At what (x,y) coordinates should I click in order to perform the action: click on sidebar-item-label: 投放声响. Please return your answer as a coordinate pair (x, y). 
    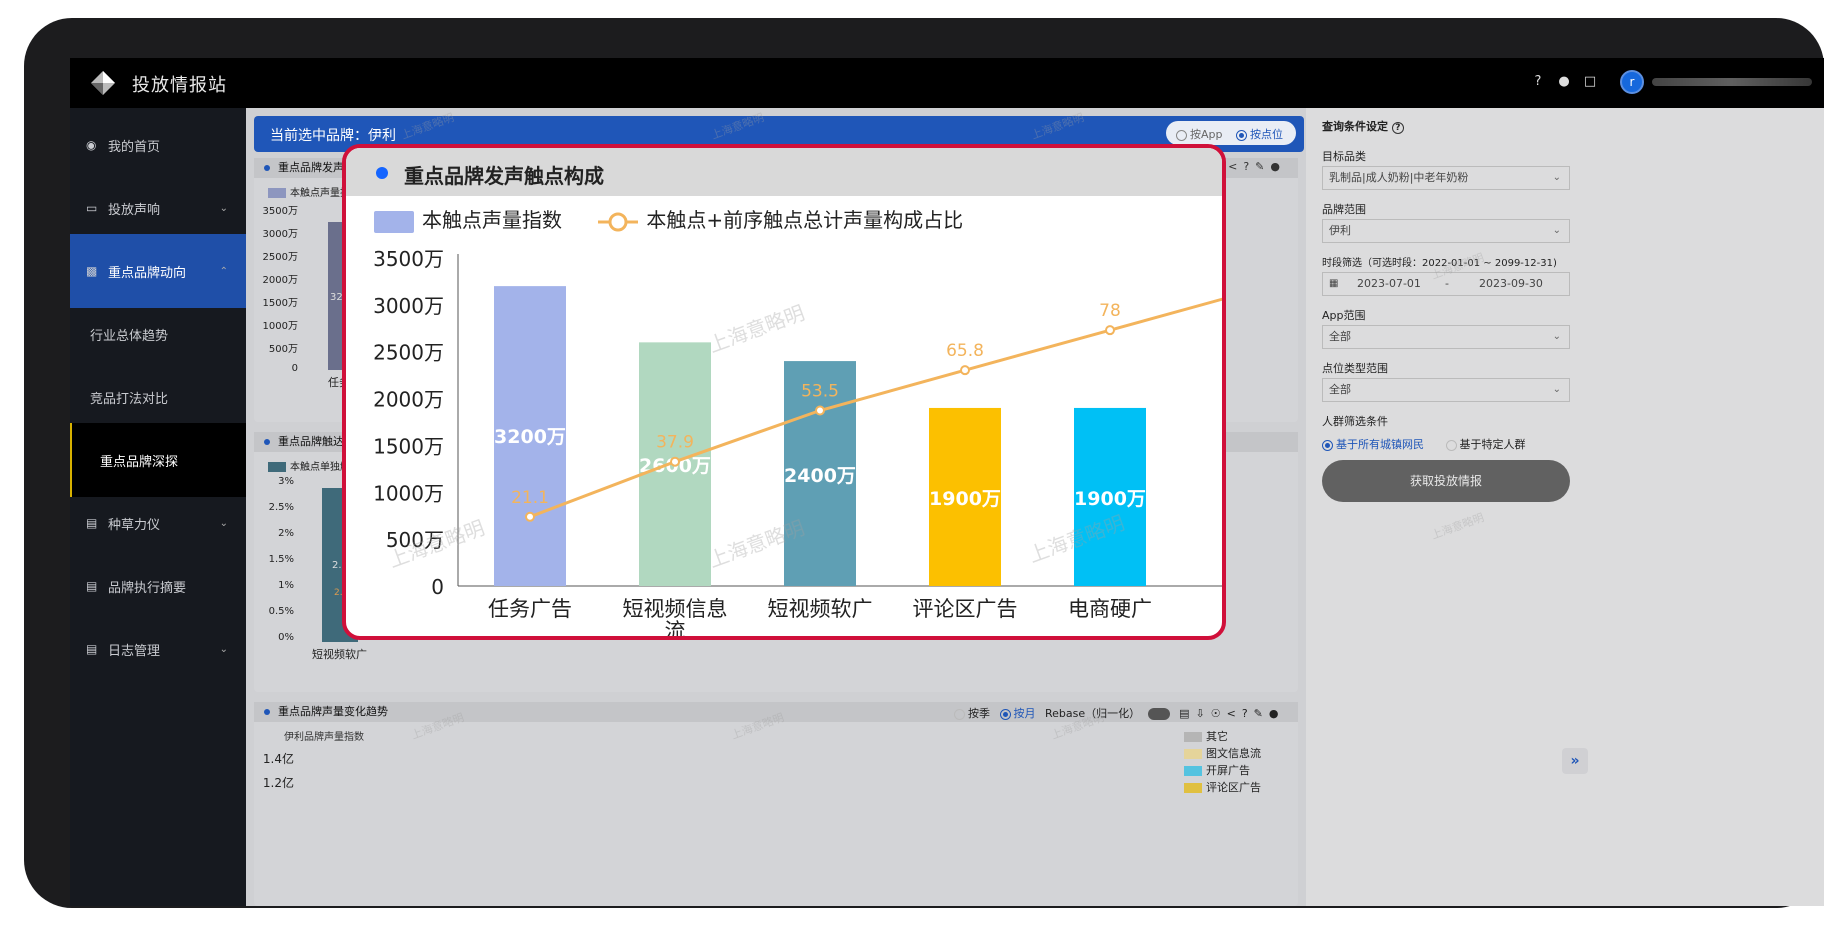
    Looking at the image, I should click on (134, 210).